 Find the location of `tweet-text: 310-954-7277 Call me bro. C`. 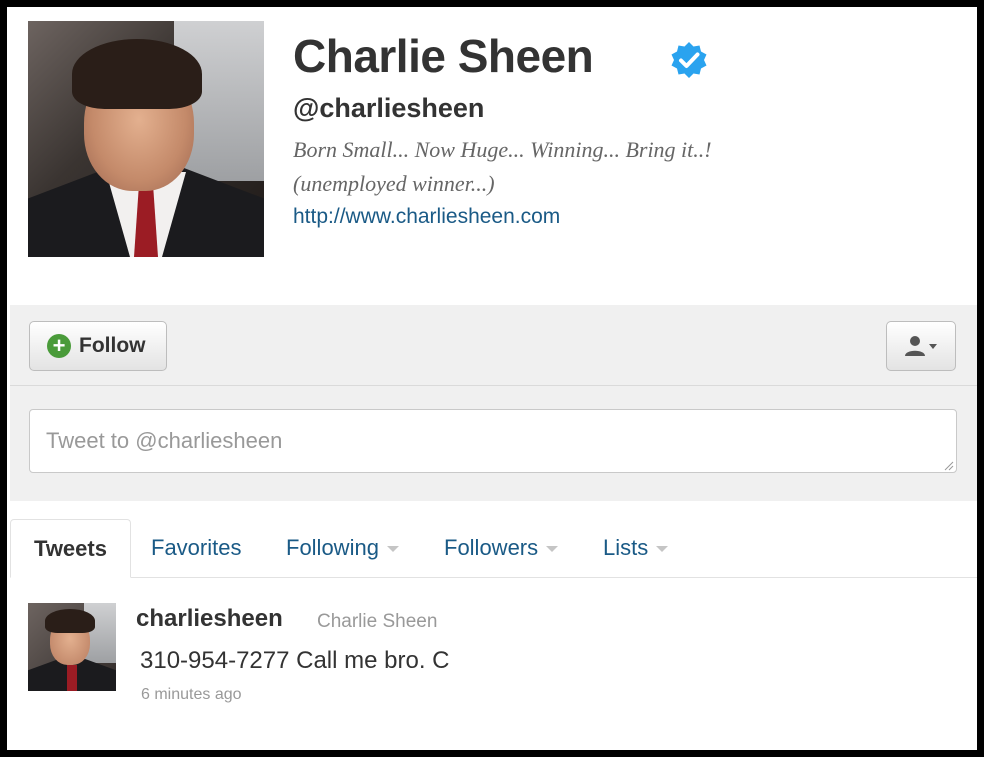

tweet-text: 310-954-7277 Call me bro. C is located at coordinates (295, 660).